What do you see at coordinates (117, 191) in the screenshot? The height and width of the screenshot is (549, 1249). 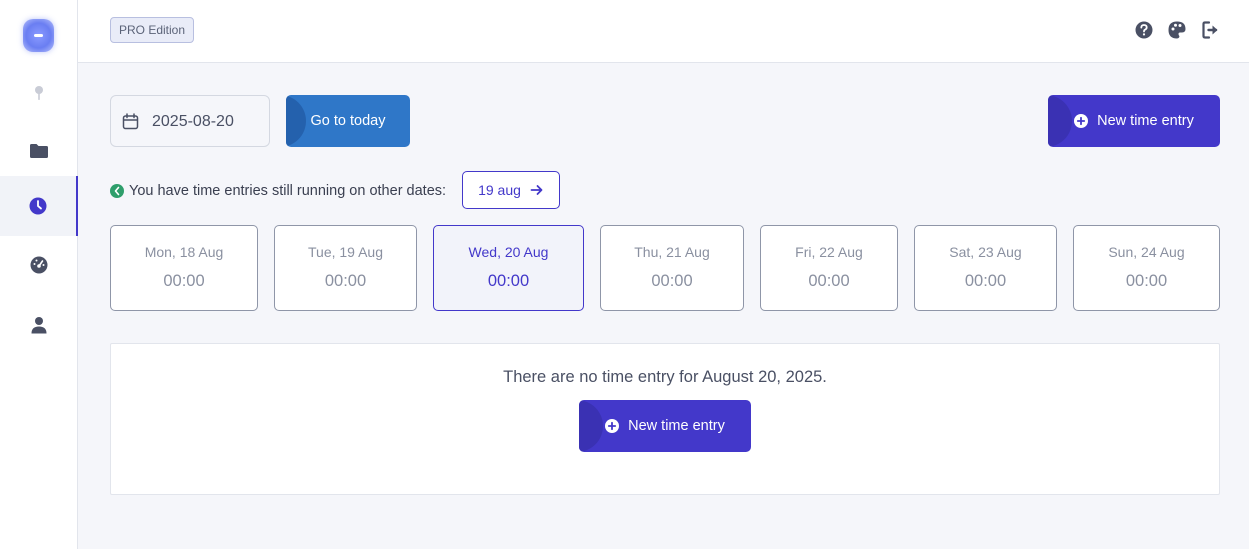 I see `running-clock-icon` at bounding box center [117, 191].